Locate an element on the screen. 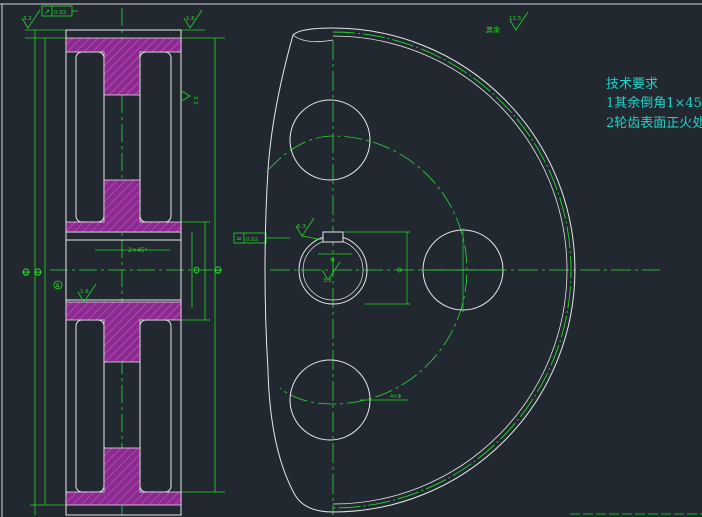  roughness-lower-left: 1.6 is located at coordinates (87, 293).